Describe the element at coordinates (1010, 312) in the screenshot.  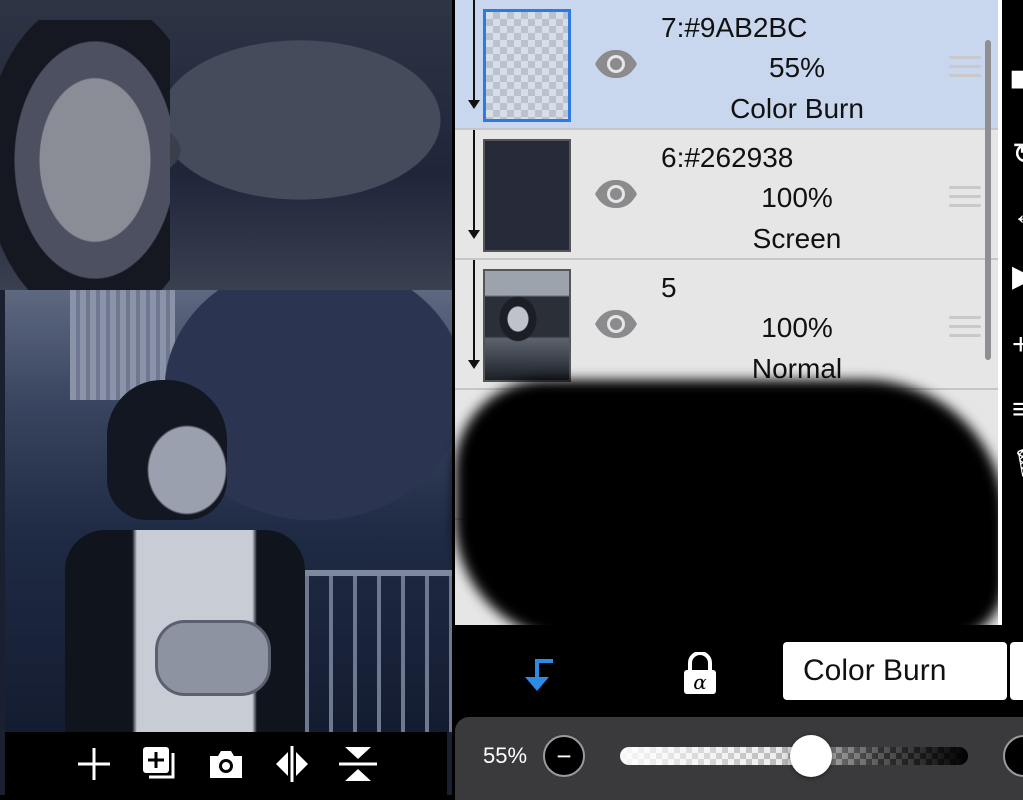
I see `side-toolbar: ▚ ↻ ← ▶ + ≡ 🗑` at that location.